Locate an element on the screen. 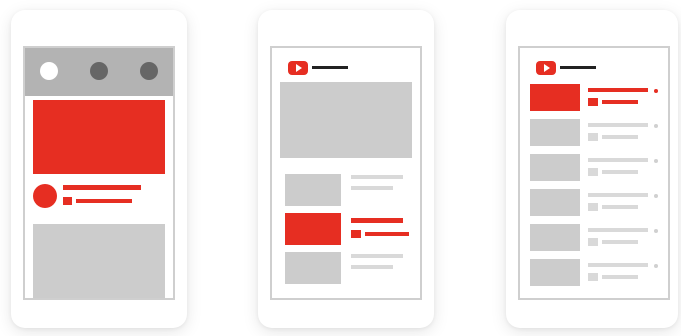 This screenshot has height=336, width=681. channel-name-line is located at coordinates (104, 201).